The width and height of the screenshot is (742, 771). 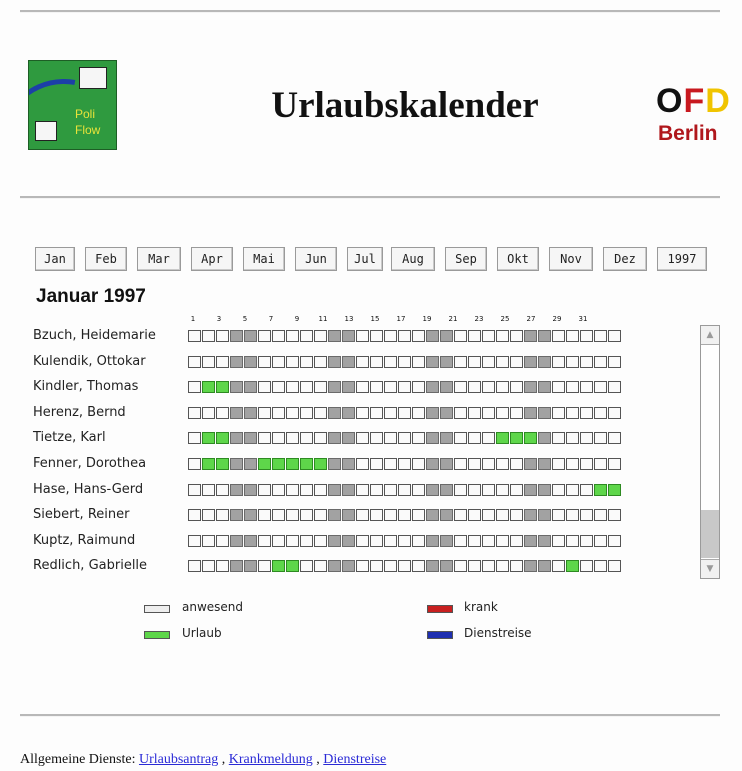 What do you see at coordinates (55, 259) in the screenshot?
I see `month-button-jan: Jan` at bounding box center [55, 259].